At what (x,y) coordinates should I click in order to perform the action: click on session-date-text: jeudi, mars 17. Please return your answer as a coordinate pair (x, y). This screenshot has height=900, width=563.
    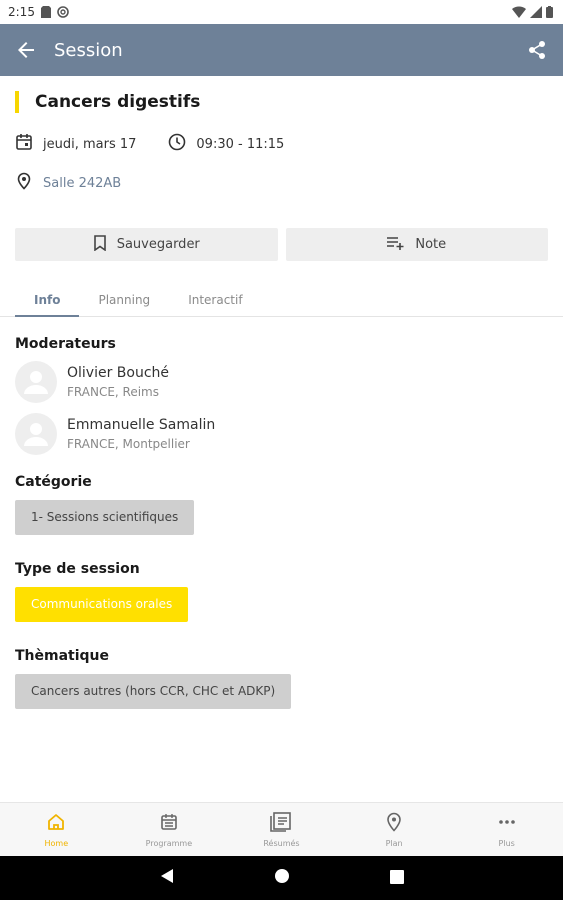
    Looking at the image, I should click on (90, 144).